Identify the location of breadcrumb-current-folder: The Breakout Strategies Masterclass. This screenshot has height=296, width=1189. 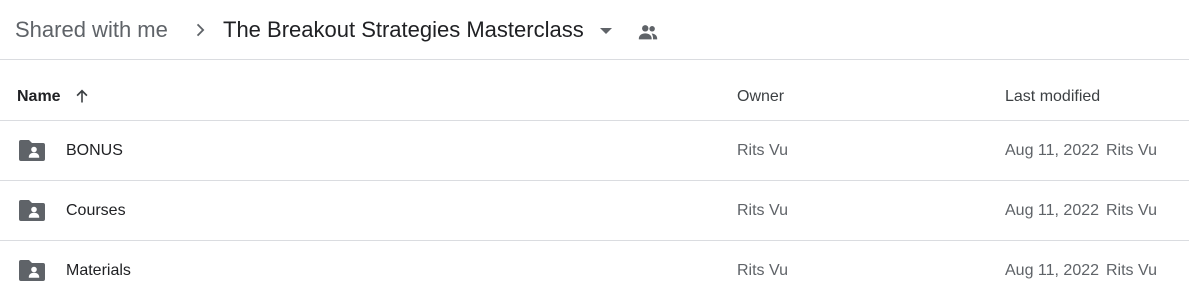
(403, 30).